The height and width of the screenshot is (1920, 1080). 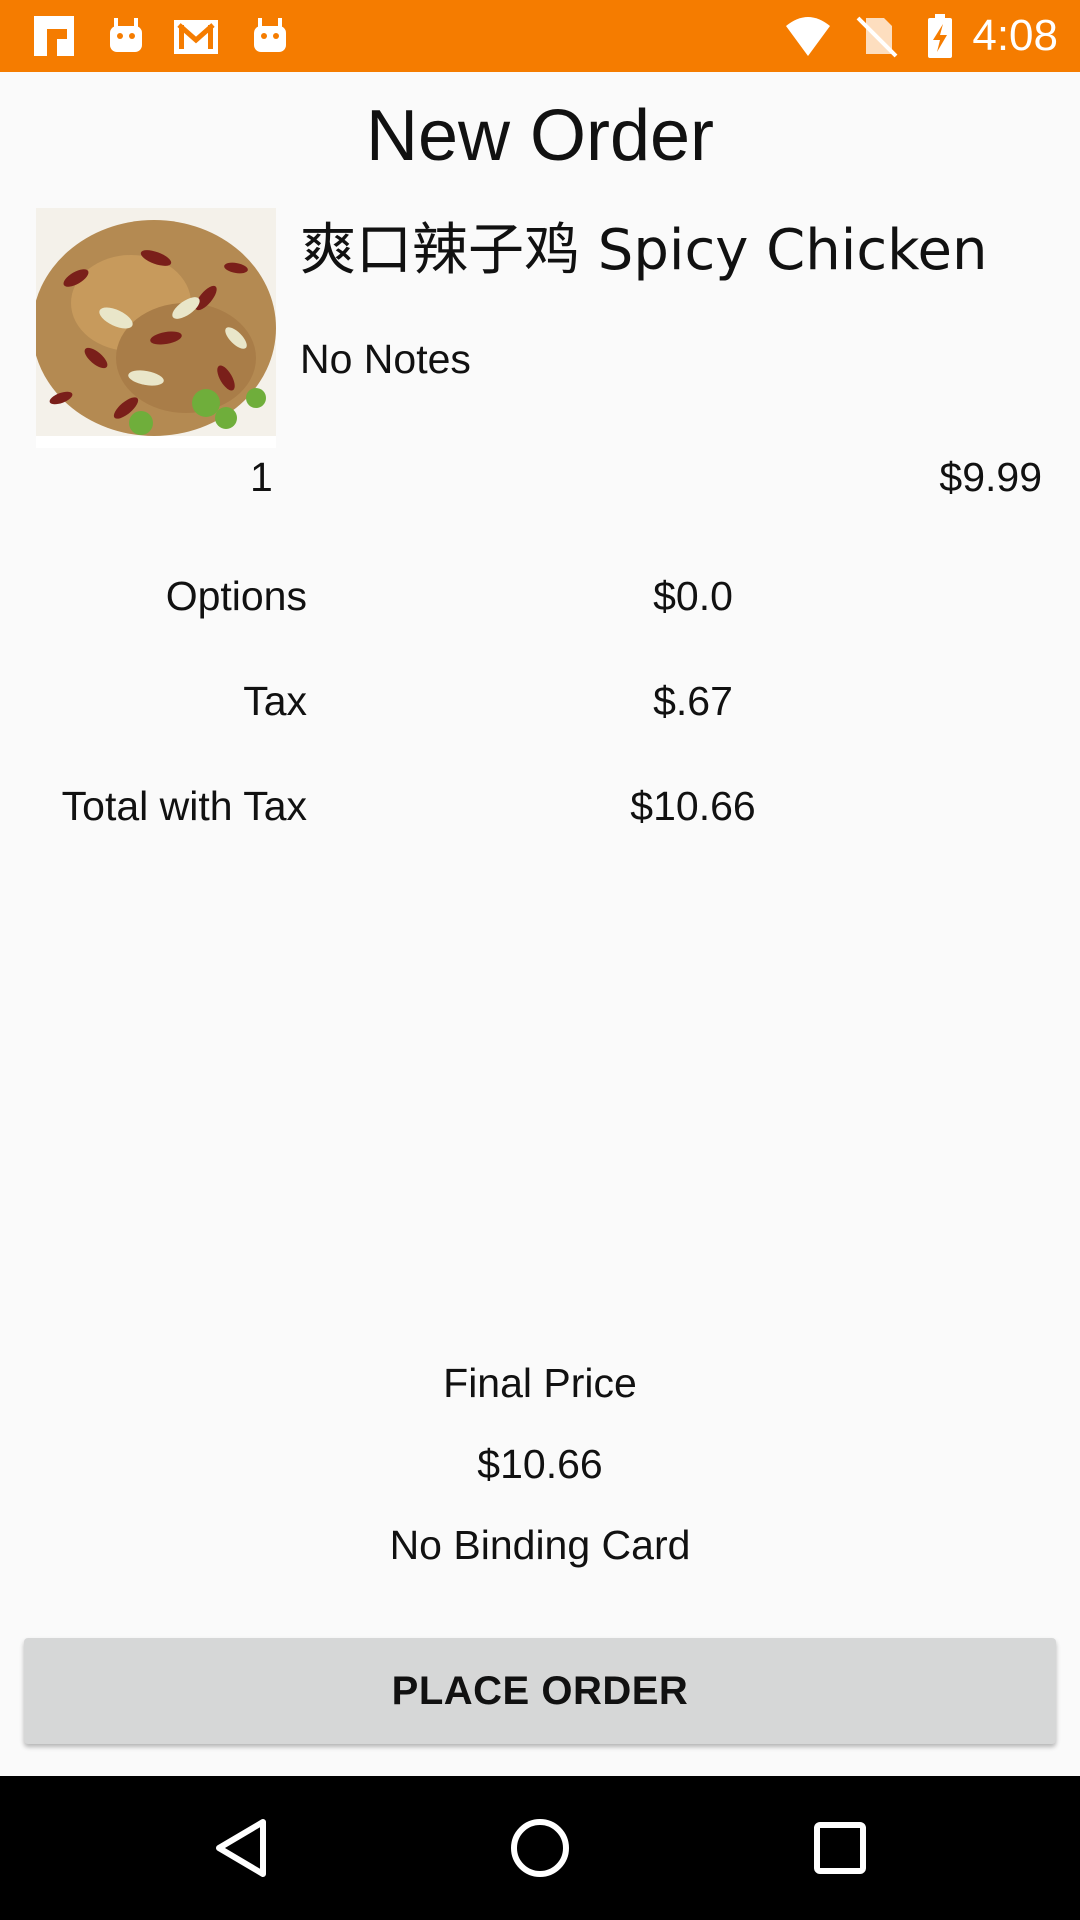 What do you see at coordinates (540, 36) in the screenshot?
I see `status-bar: 4:08` at bounding box center [540, 36].